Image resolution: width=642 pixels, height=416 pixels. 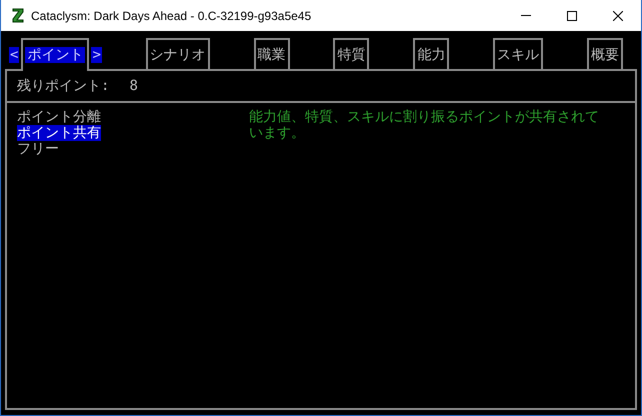 What do you see at coordinates (18, 15) in the screenshot?
I see `app-logo-icon` at bounding box center [18, 15].